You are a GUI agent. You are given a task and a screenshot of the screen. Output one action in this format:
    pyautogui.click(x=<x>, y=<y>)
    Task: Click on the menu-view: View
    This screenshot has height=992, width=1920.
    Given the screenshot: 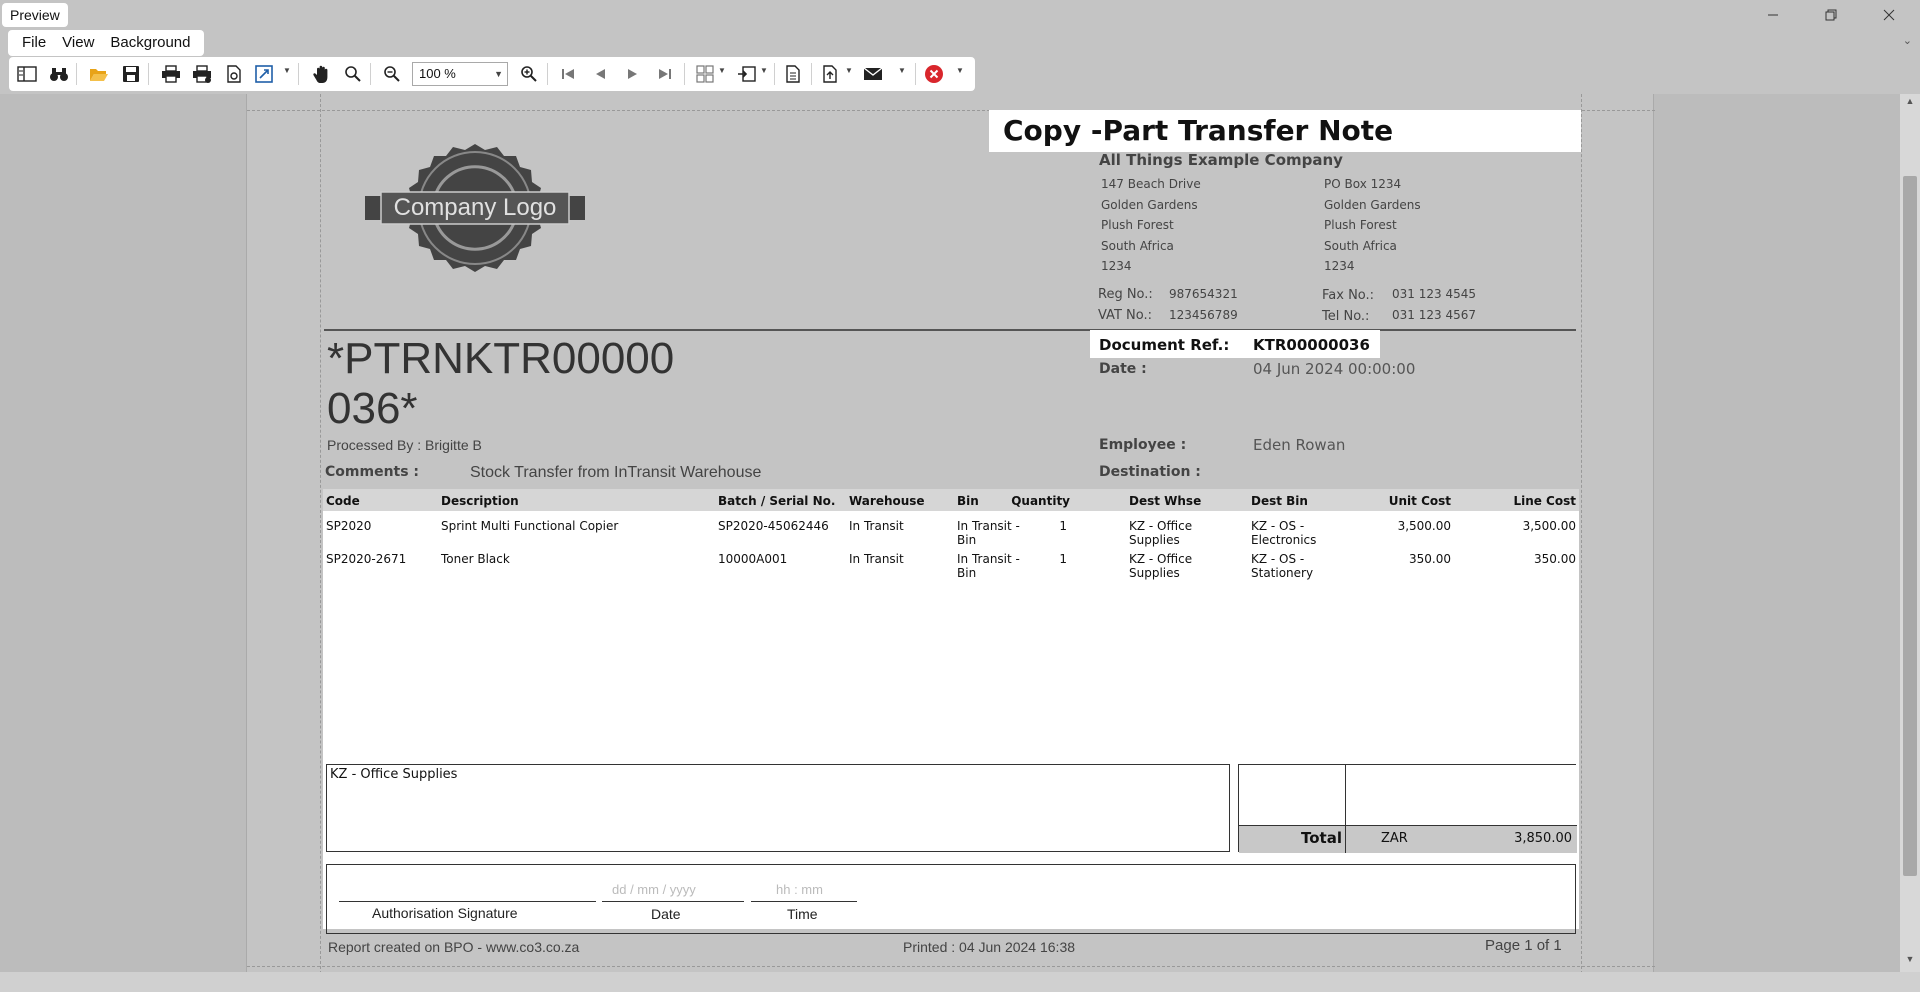 What is the action you would take?
    pyautogui.click(x=78, y=43)
    